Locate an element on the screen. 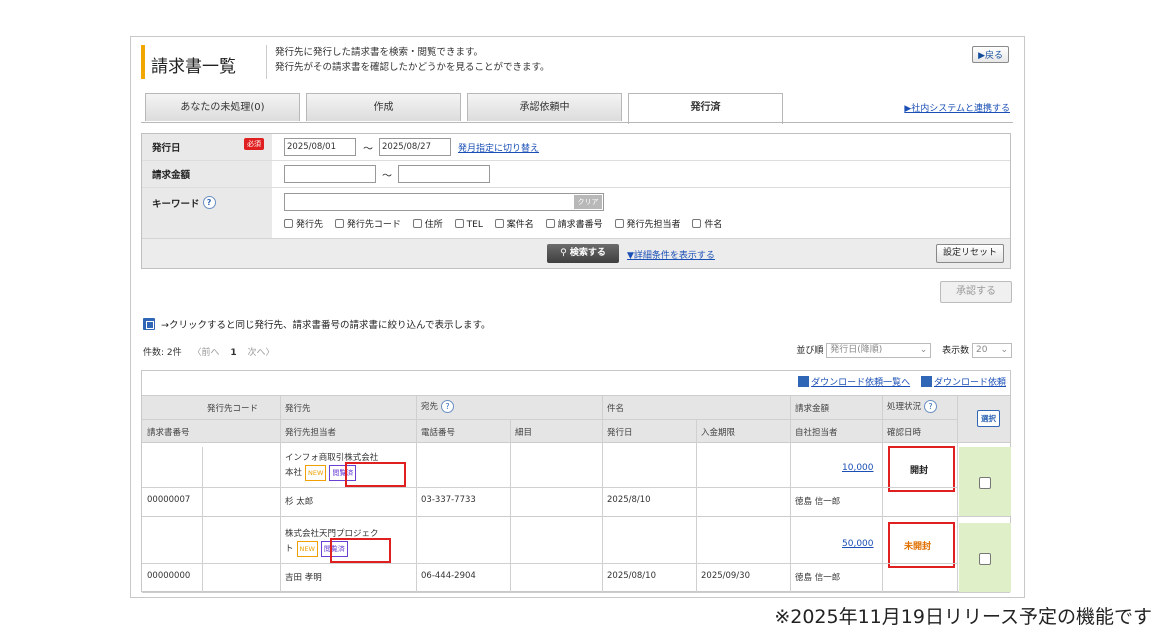 The height and width of the screenshot is (635, 1156). col-subject: 件名 is located at coordinates (616, 409).